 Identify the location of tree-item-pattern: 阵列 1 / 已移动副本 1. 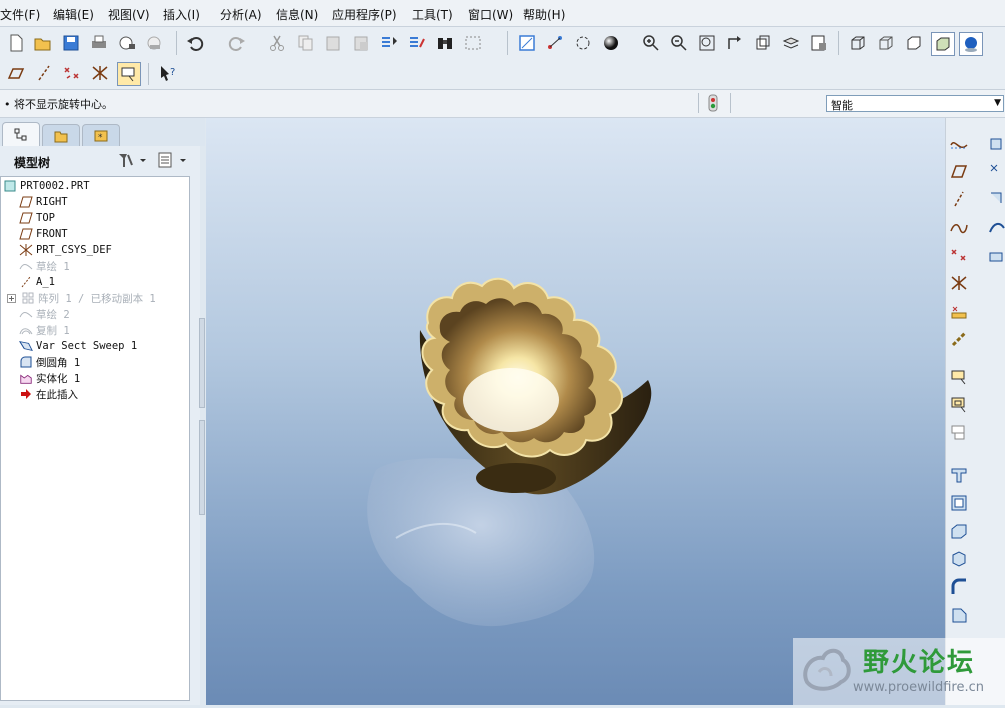
(80, 298).